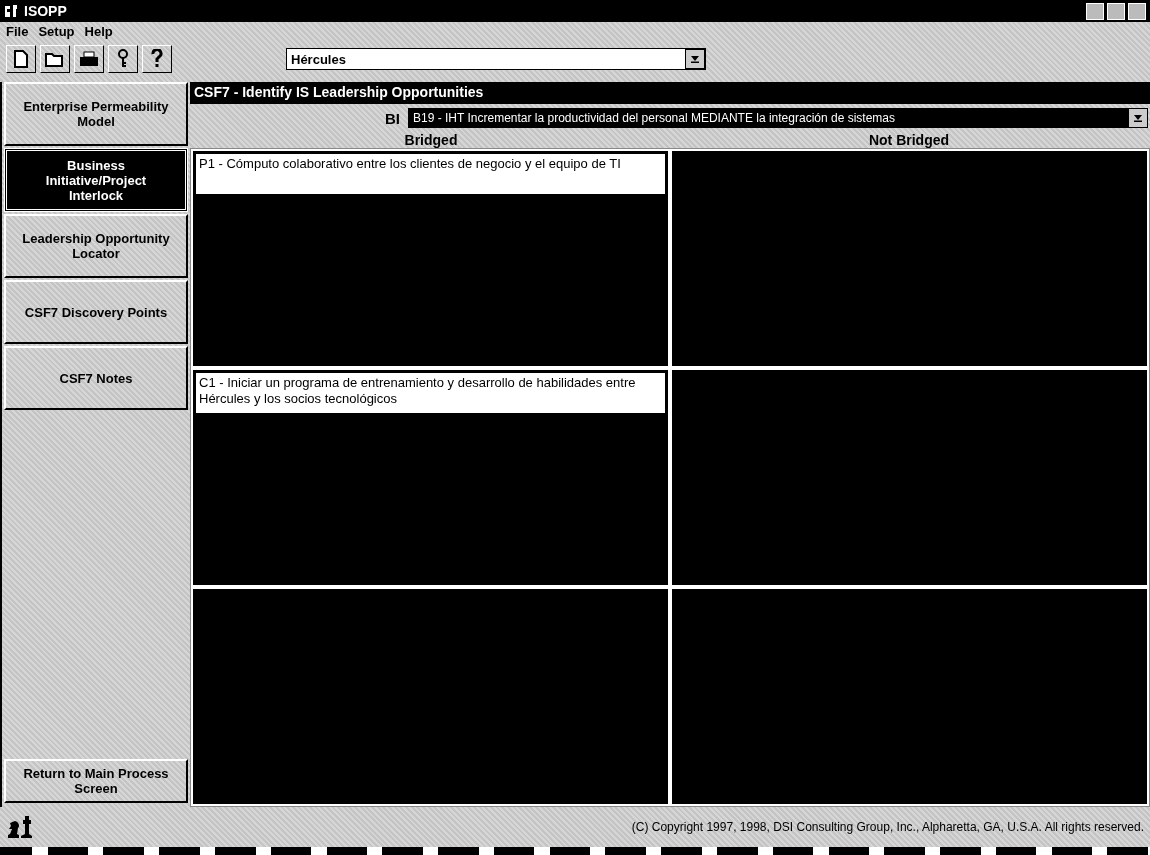 This screenshot has height=855, width=1150. What do you see at coordinates (392, 118) in the screenshot?
I see `bi-label: BI` at bounding box center [392, 118].